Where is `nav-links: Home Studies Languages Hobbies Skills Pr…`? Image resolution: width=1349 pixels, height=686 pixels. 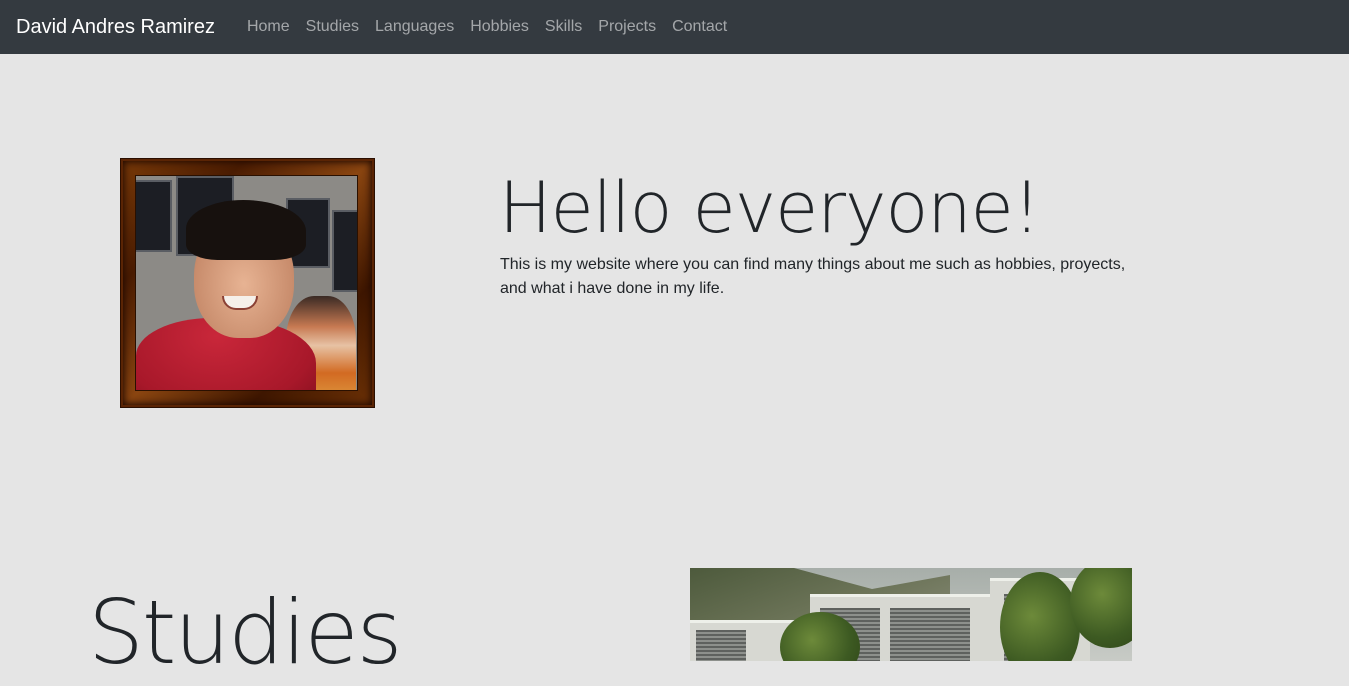 nav-links: Home Studies Languages Hobbies Skills Pr… is located at coordinates (487, 27).